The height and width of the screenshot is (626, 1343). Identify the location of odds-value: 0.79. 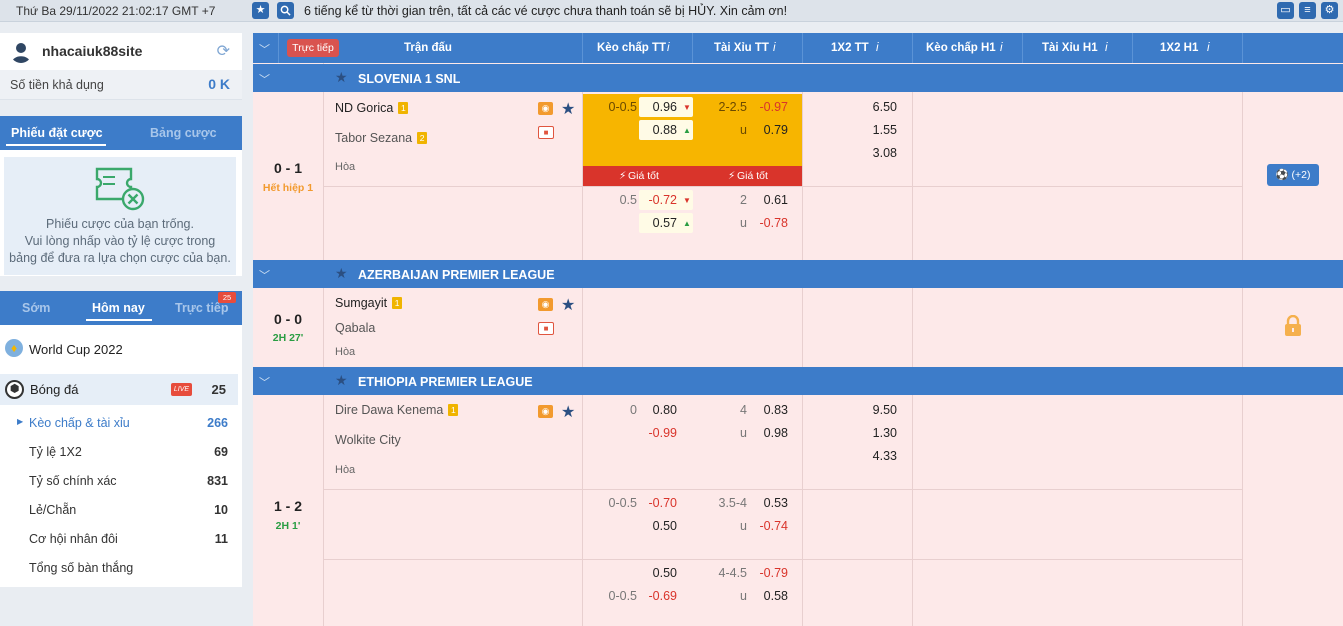
(763, 130).